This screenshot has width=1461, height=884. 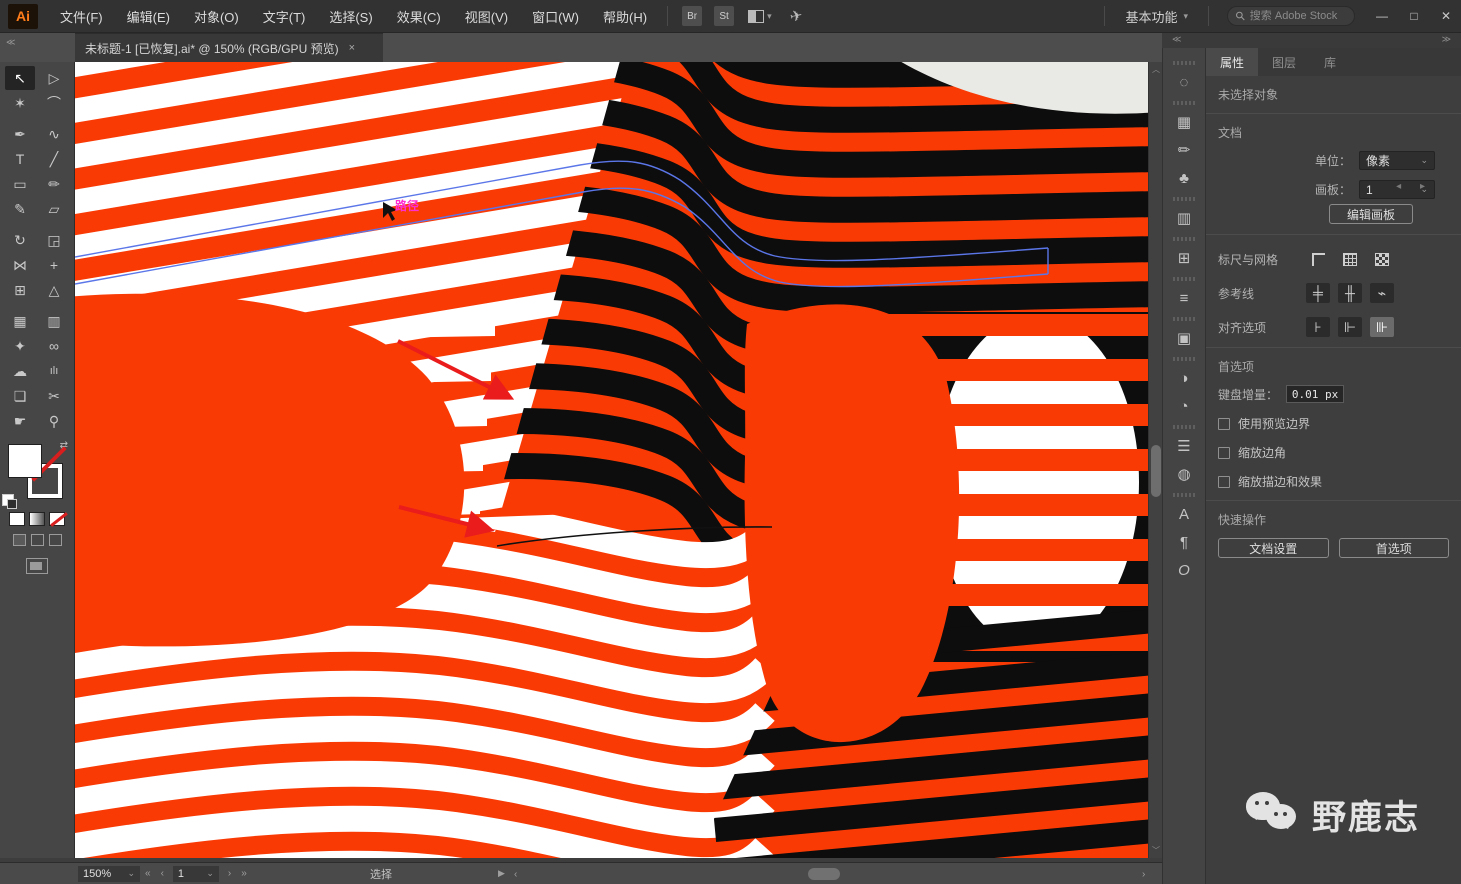 What do you see at coordinates (419, 16) in the screenshot?
I see `menu-effect: 效果(C)` at bounding box center [419, 16].